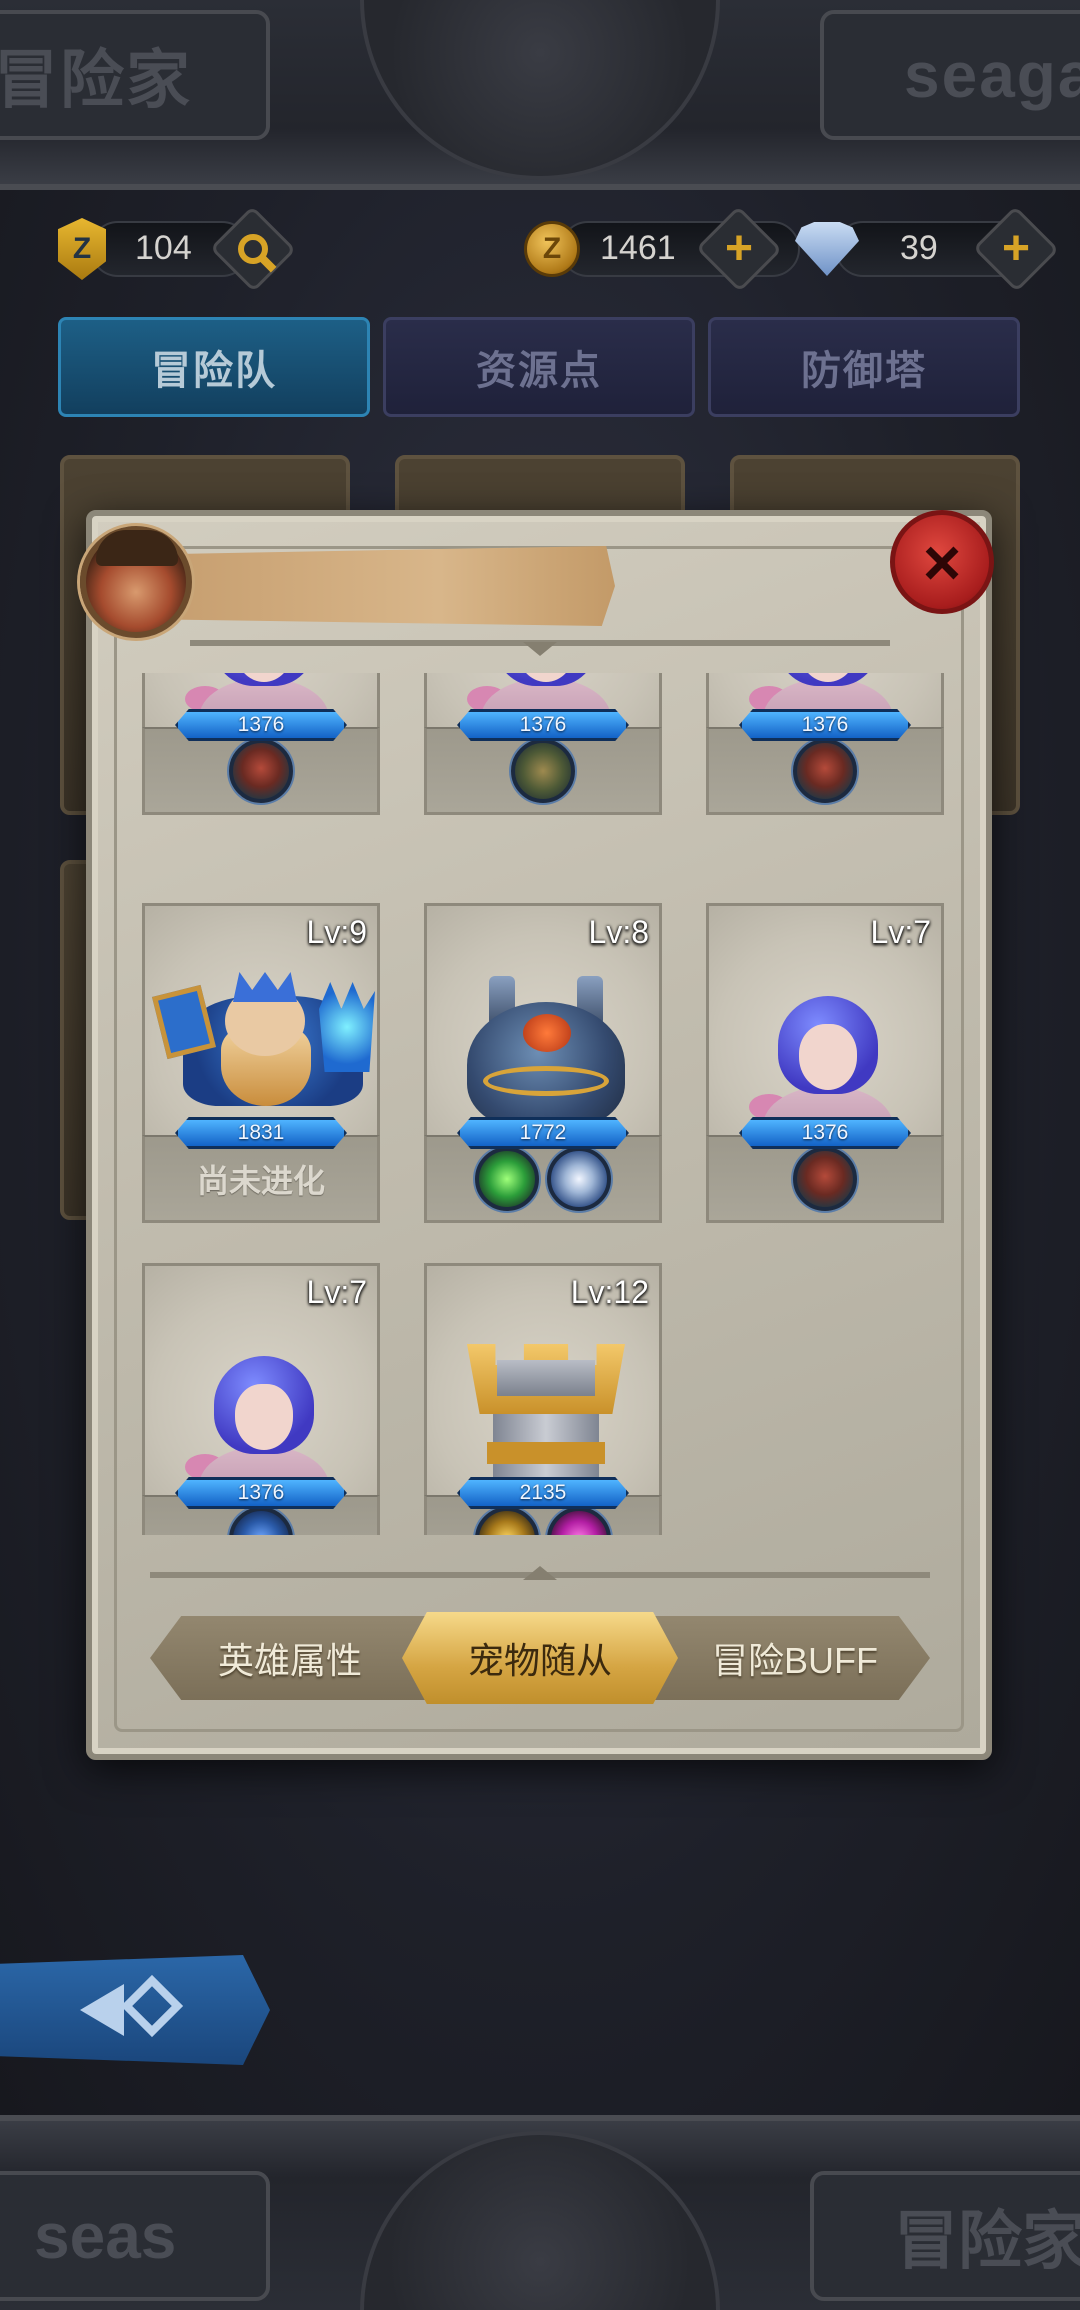 This screenshot has width=1080, height=2310. What do you see at coordinates (261, 1520) in the screenshot?
I see `seal-skill-icon` at bounding box center [261, 1520].